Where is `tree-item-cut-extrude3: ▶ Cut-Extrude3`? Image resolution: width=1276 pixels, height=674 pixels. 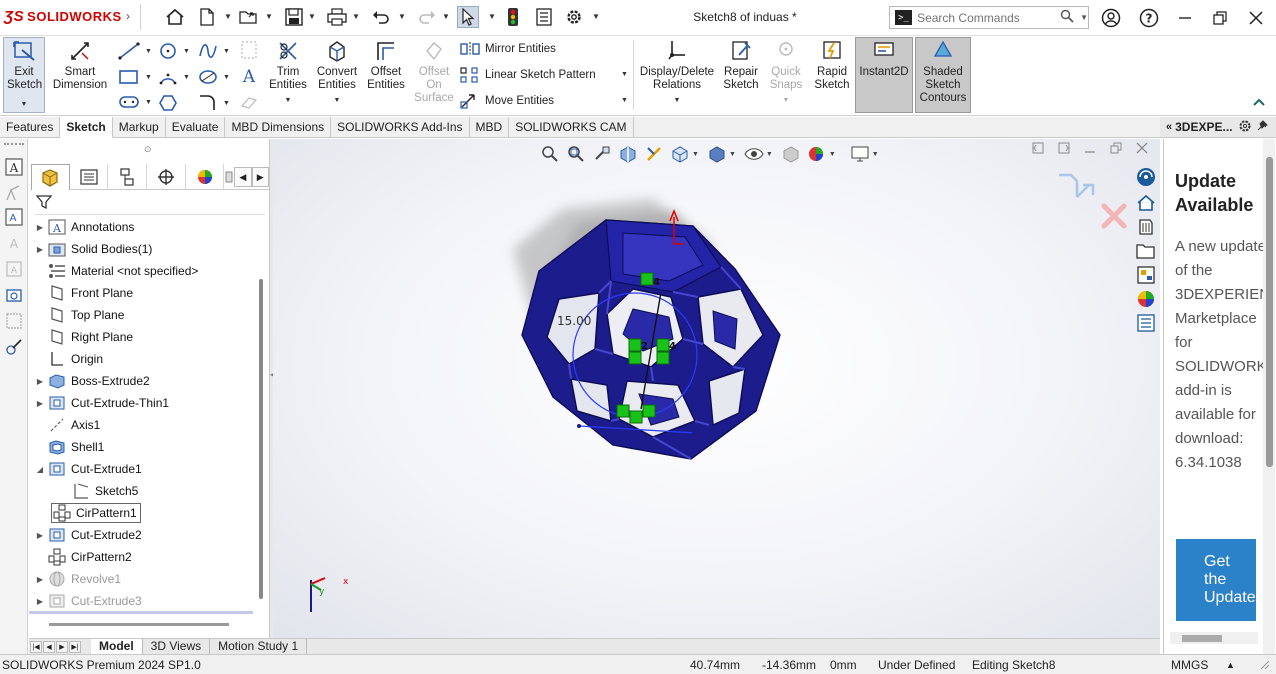
tree-item-cut-extrude3: ▶ Cut-Extrude3 is located at coordinates (87, 601).